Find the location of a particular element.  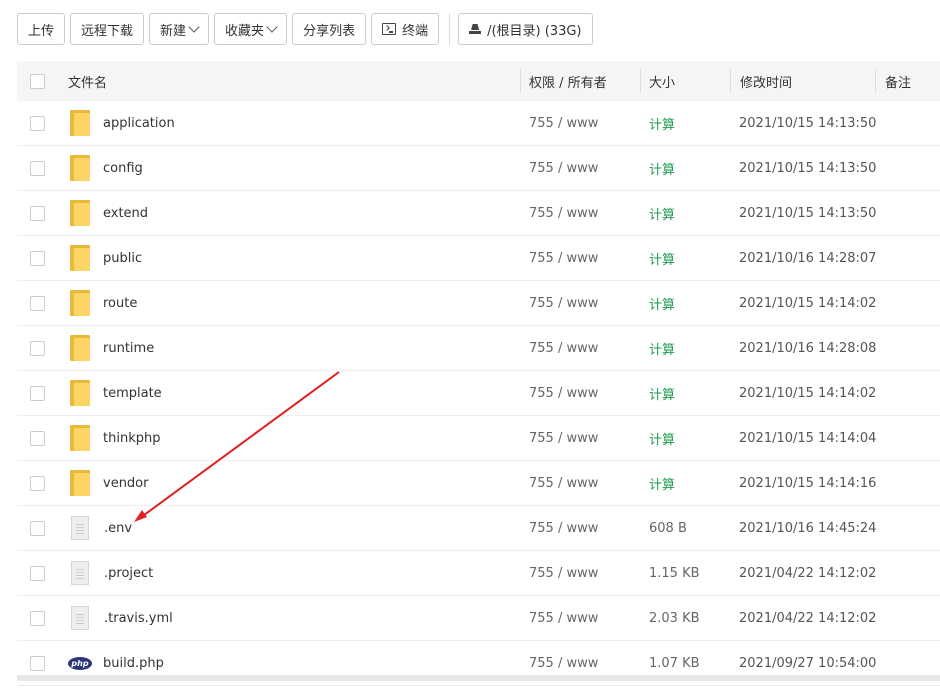

file-name-cell: application is located at coordinates (121, 123).